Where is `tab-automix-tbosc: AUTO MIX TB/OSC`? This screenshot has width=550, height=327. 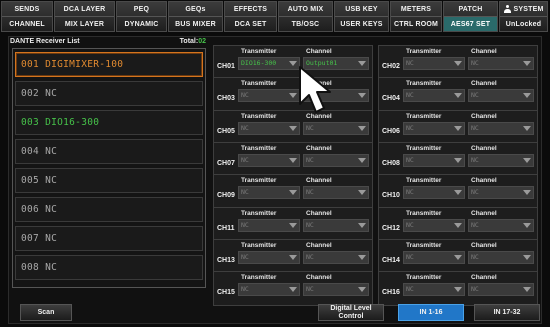 tab-automix-tbosc: AUTO MIX TB/OSC is located at coordinates (305, 16).